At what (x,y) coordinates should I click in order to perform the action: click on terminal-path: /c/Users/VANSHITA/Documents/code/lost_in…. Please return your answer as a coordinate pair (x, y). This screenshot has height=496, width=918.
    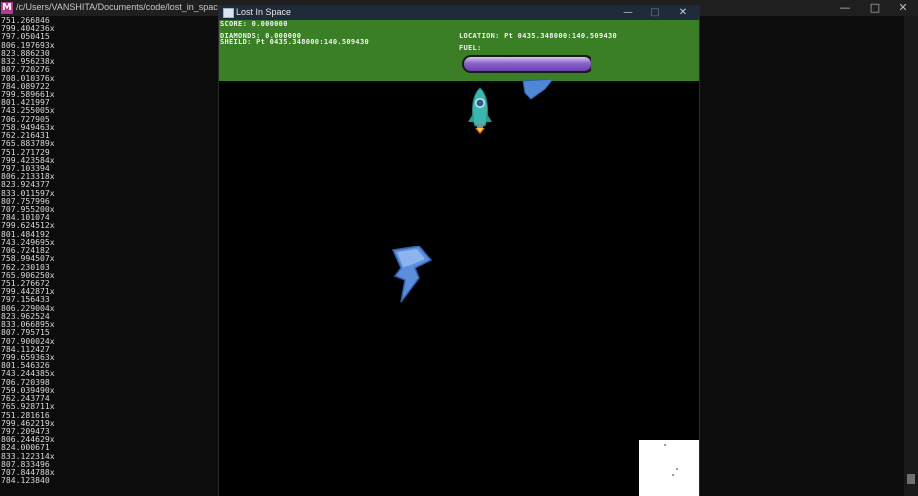
    Looking at the image, I should click on (119, 7).